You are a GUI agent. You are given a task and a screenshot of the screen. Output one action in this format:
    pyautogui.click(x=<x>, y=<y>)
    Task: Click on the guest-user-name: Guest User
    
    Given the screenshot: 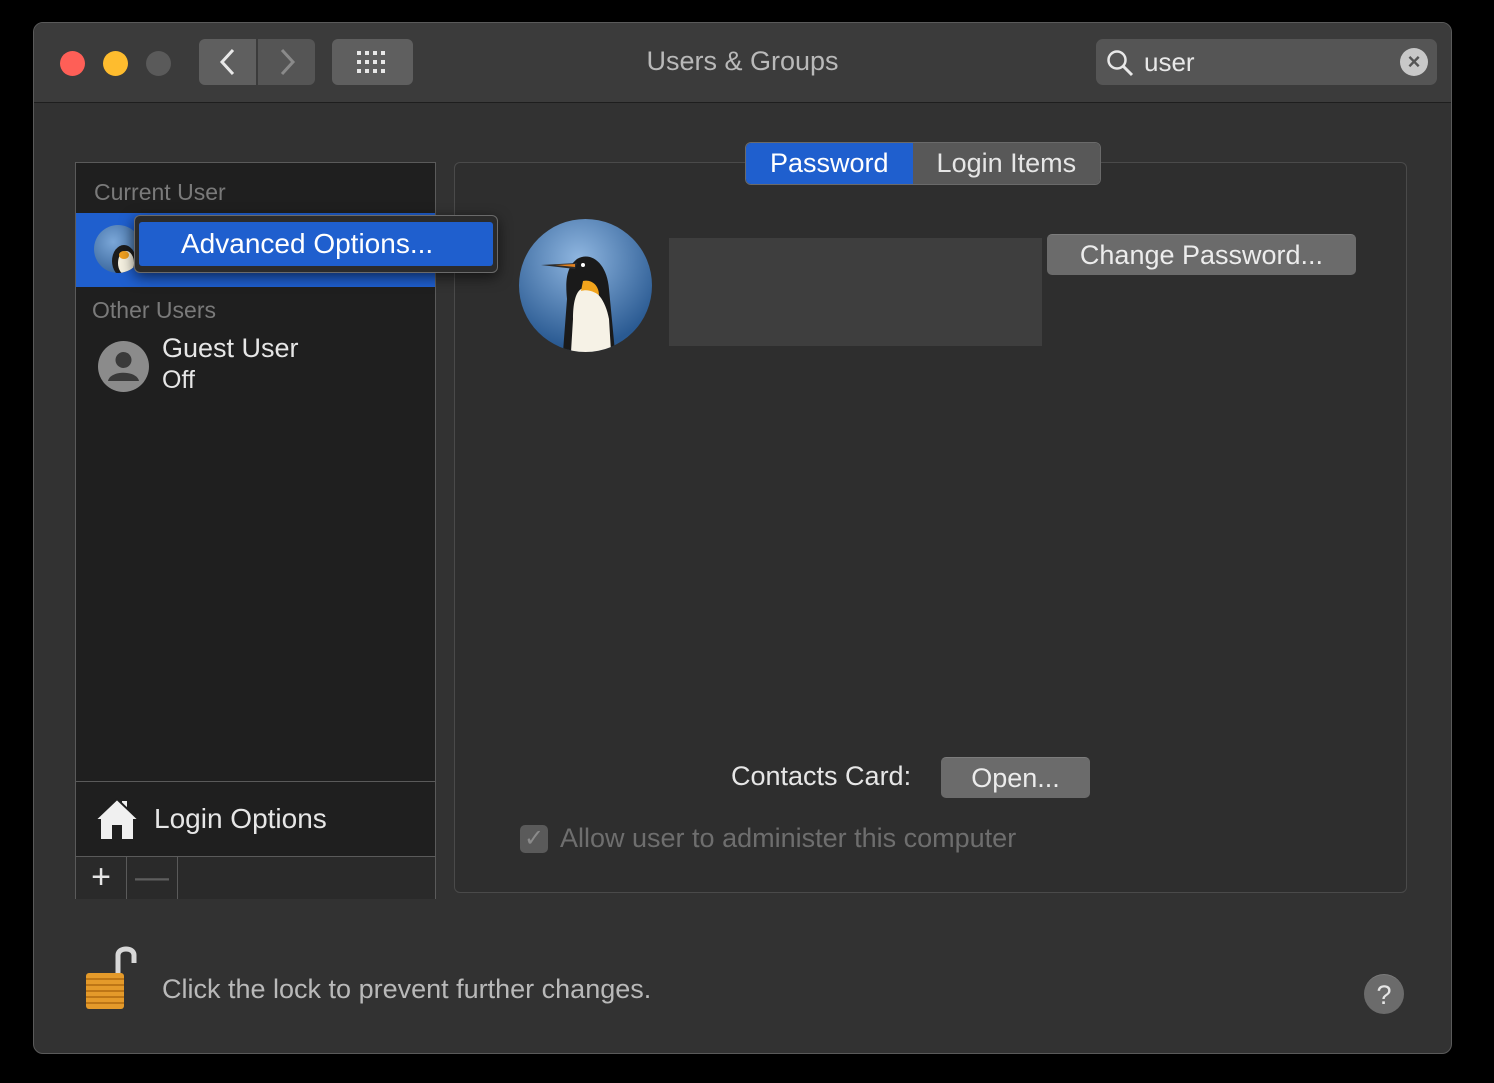 What is the action you would take?
    pyautogui.click(x=230, y=348)
    